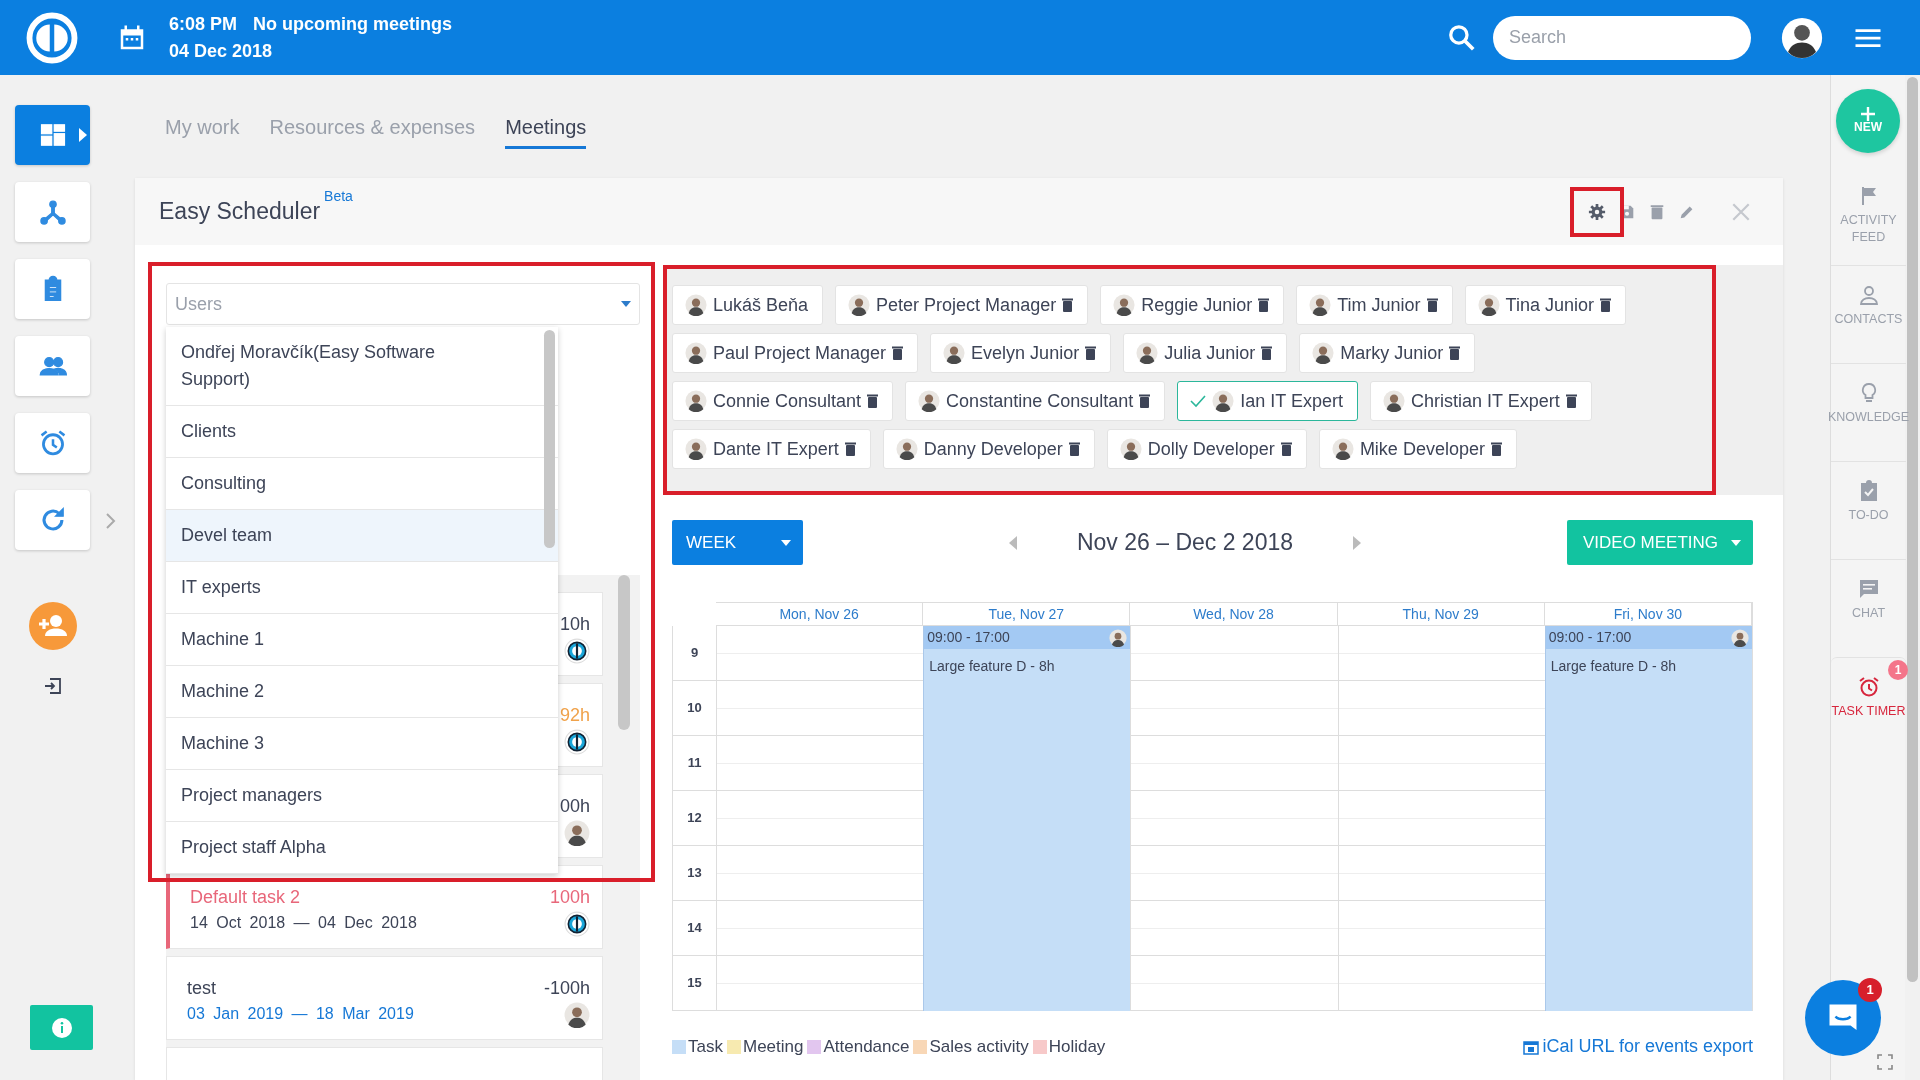  I want to click on select-placeholder: Users, so click(198, 304).